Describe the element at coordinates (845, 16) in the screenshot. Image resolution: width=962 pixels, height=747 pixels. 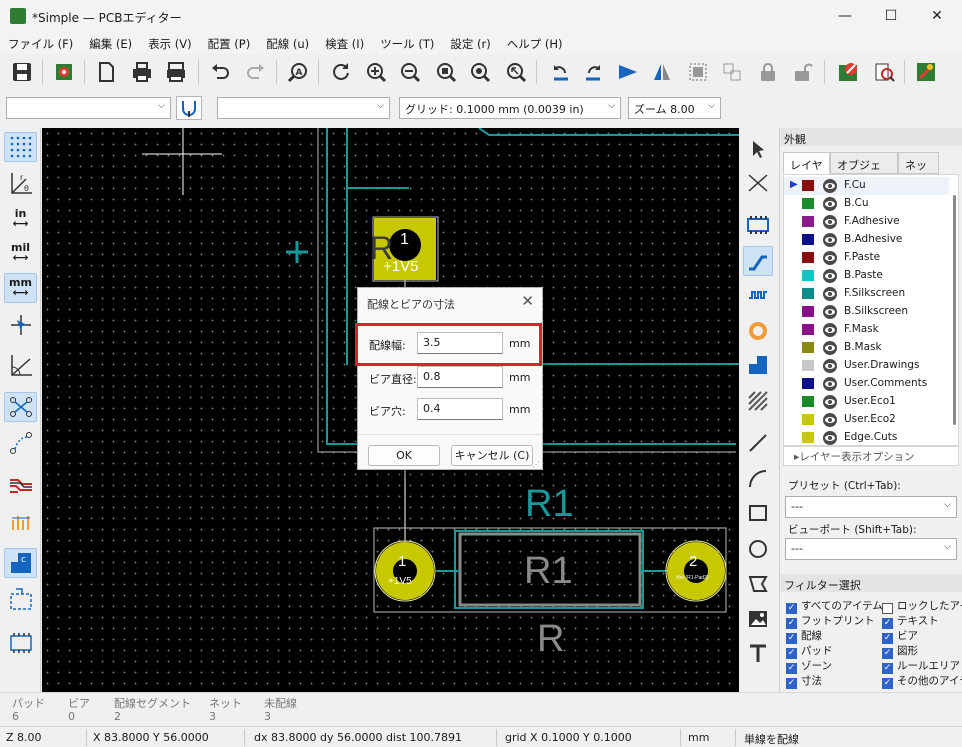
I see `minimize-button: —` at that location.